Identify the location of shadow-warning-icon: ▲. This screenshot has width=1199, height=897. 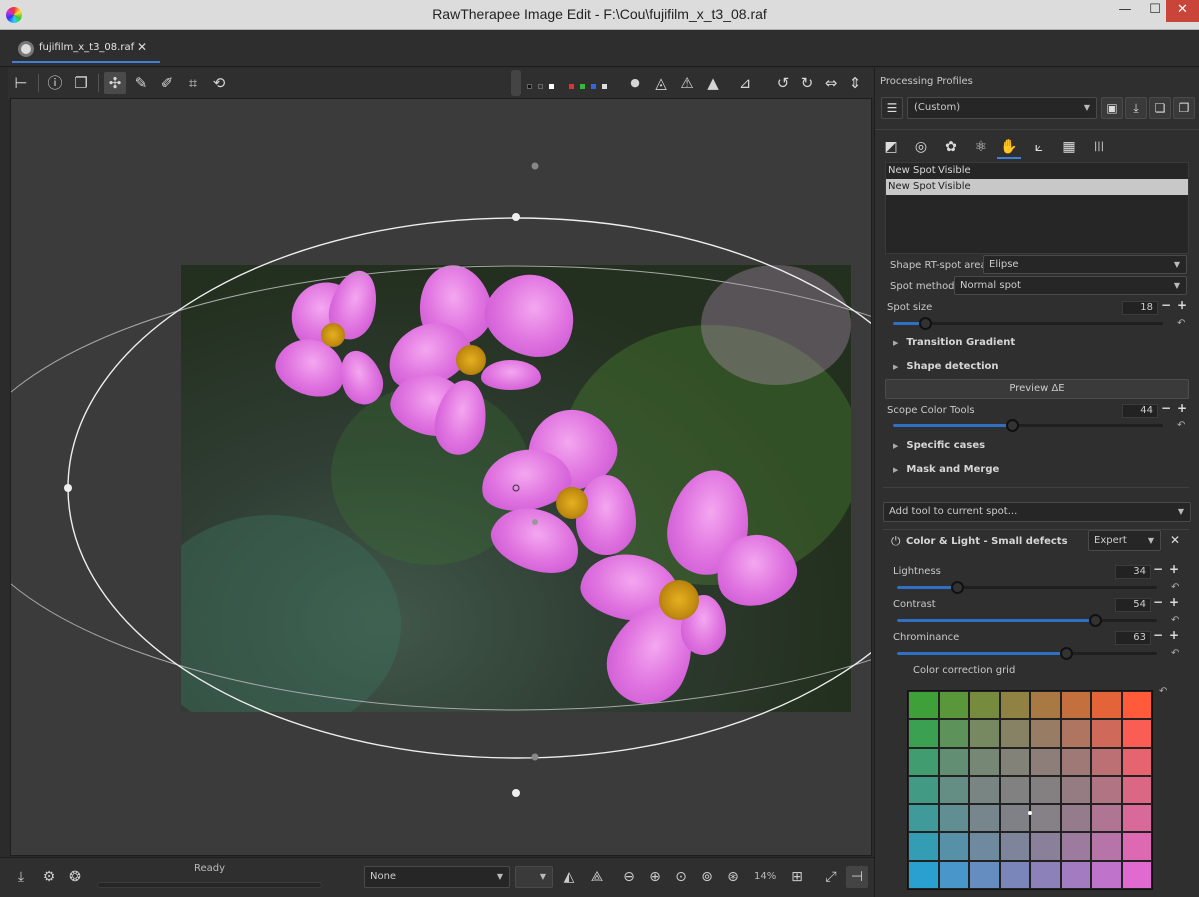
(713, 83).